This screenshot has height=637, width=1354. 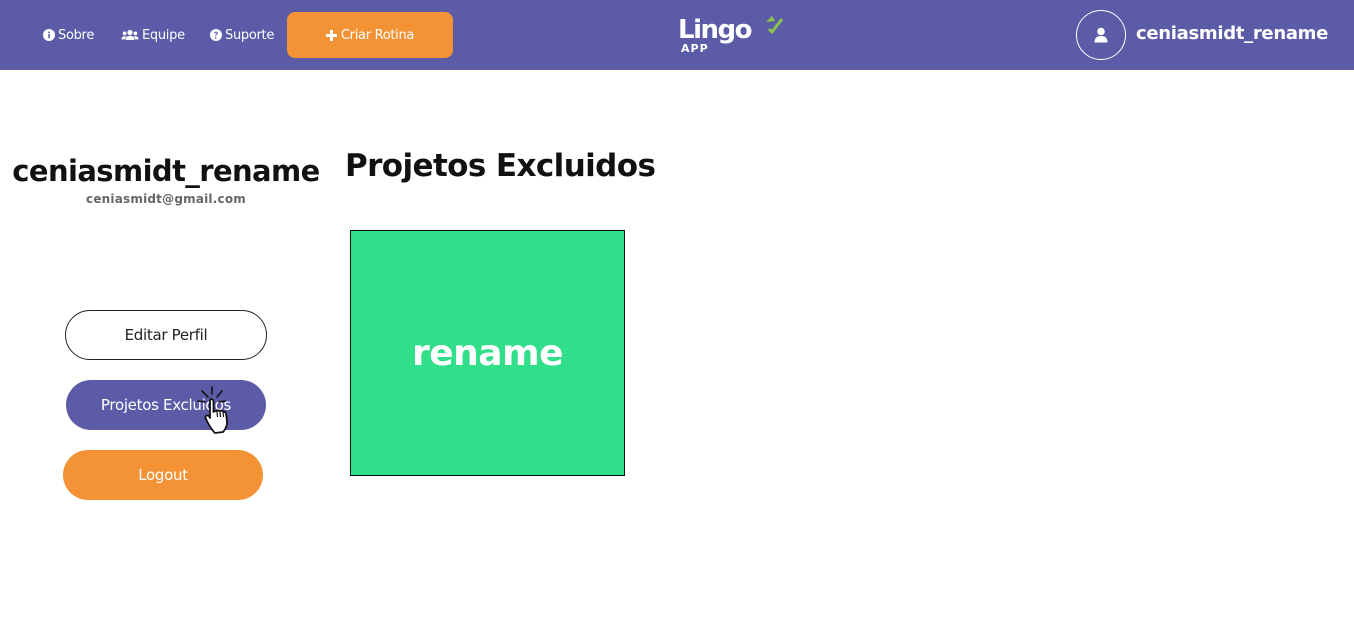 I want to click on nav-link-suporte: Suporte, so click(x=242, y=35).